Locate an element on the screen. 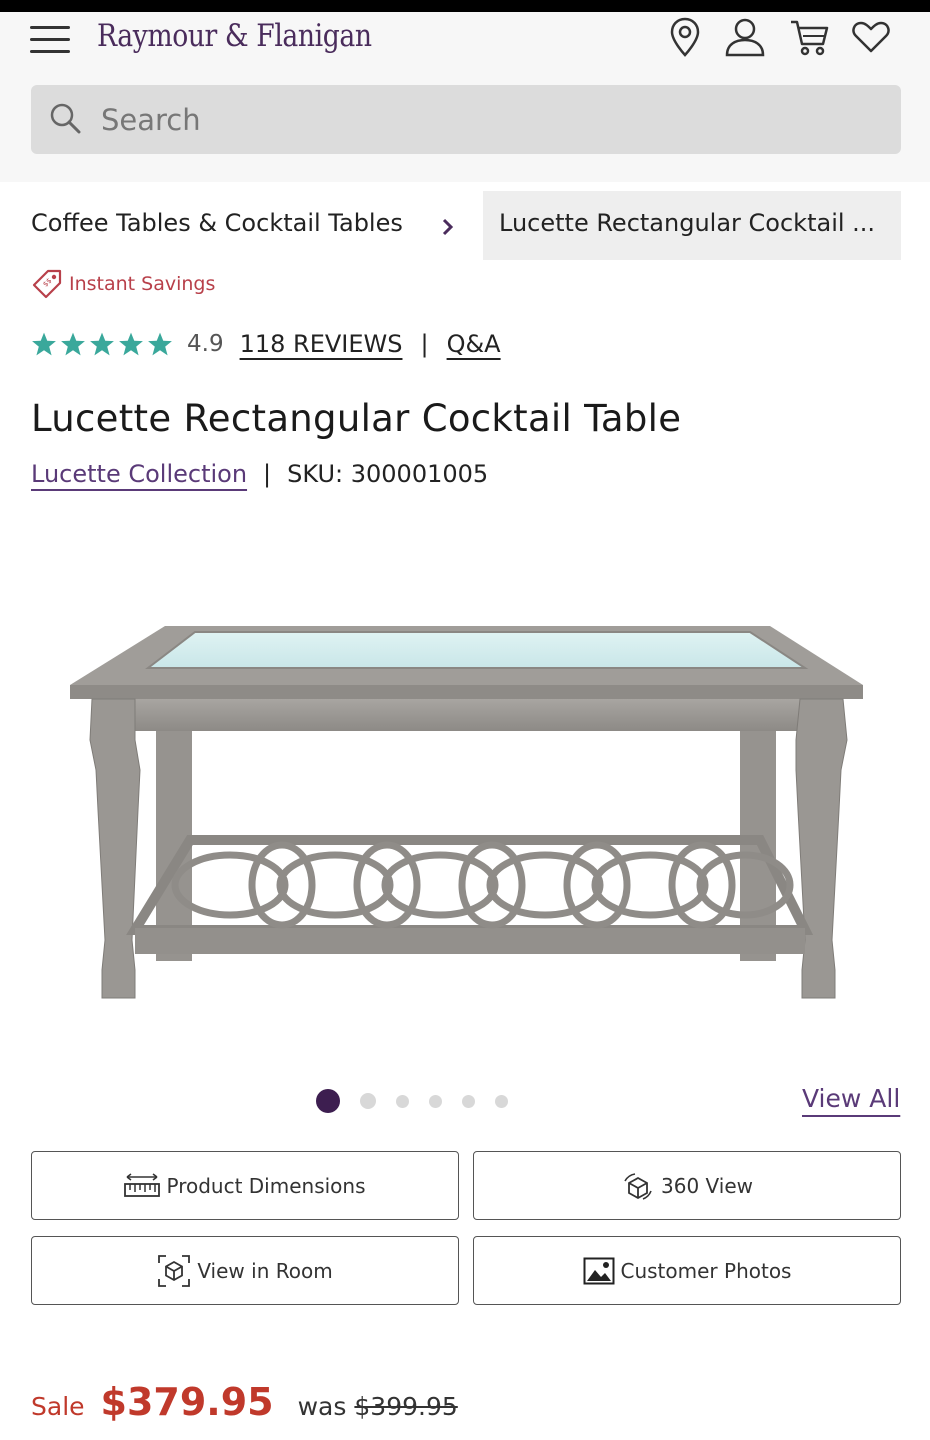  product-dimensions-button: Product Dimensions is located at coordinates (245, 1185).